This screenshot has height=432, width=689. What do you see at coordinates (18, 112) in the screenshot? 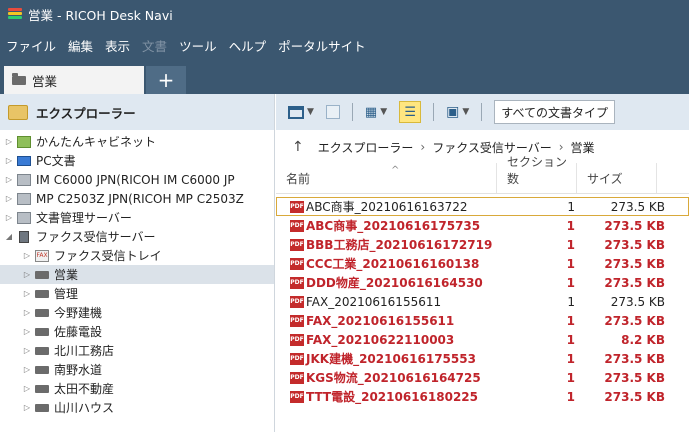
I see `folder-icon` at bounding box center [18, 112].